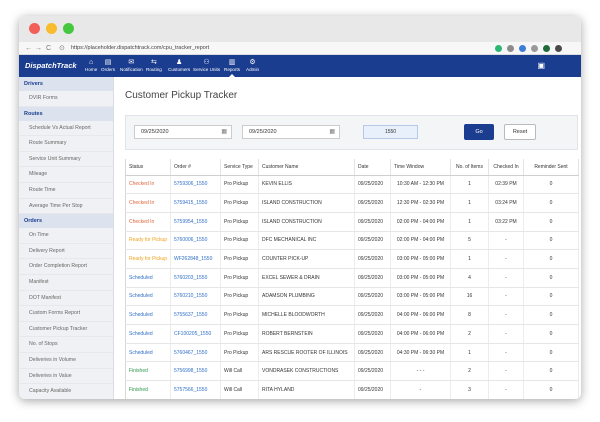 The width and height of the screenshot is (600, 422). What do you see at coordinates (195, 389) in the screenshot?
I see `order-link: 5757566_1550` at bounding box center [195, 389].